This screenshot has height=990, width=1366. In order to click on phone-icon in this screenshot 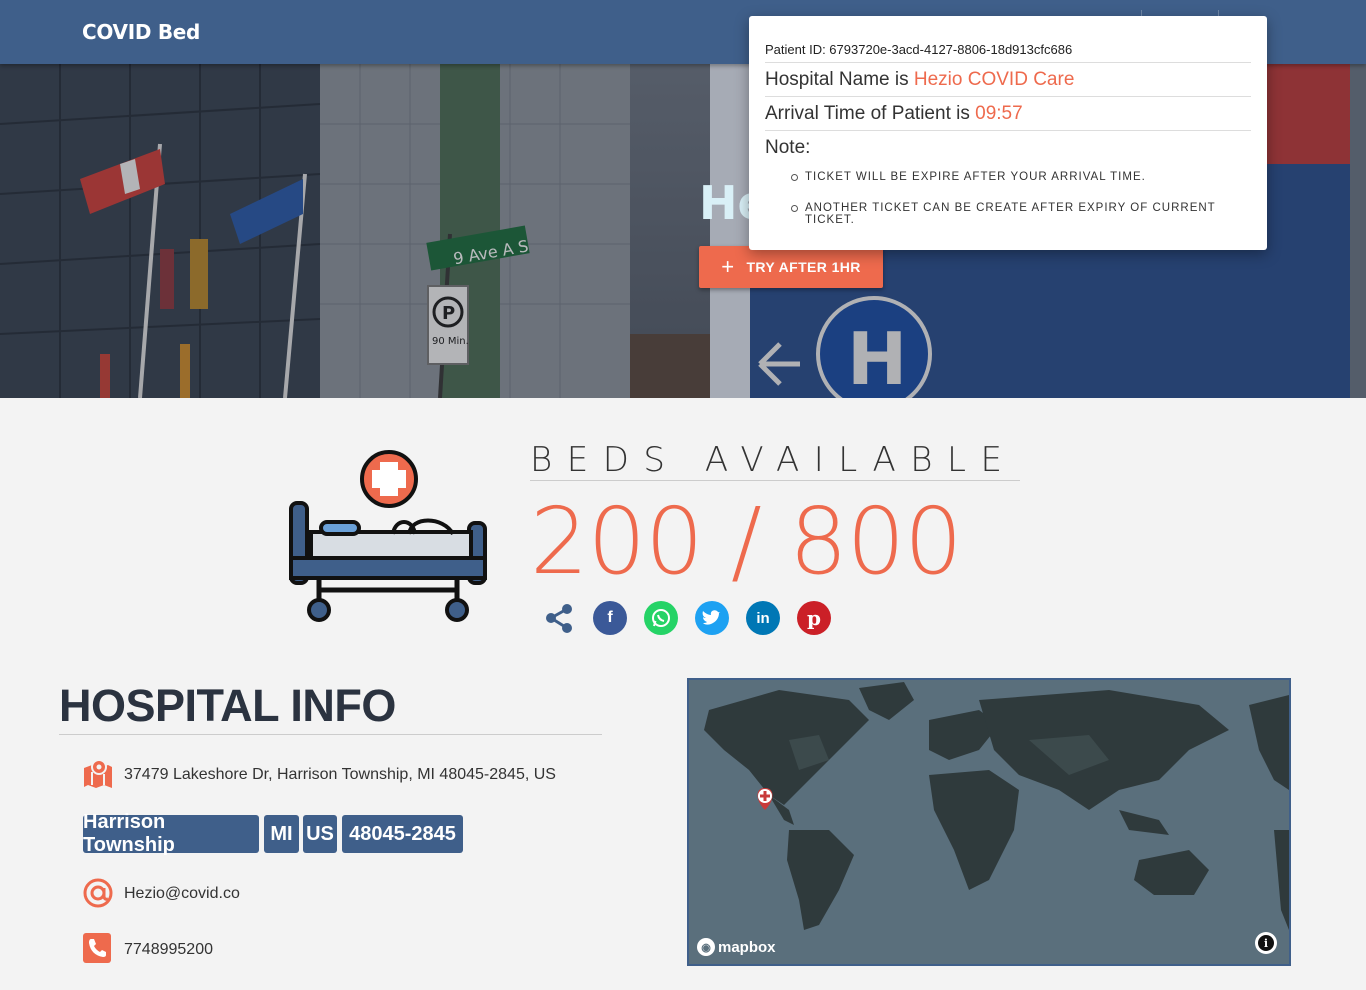, I will do `click(97, 948)`.